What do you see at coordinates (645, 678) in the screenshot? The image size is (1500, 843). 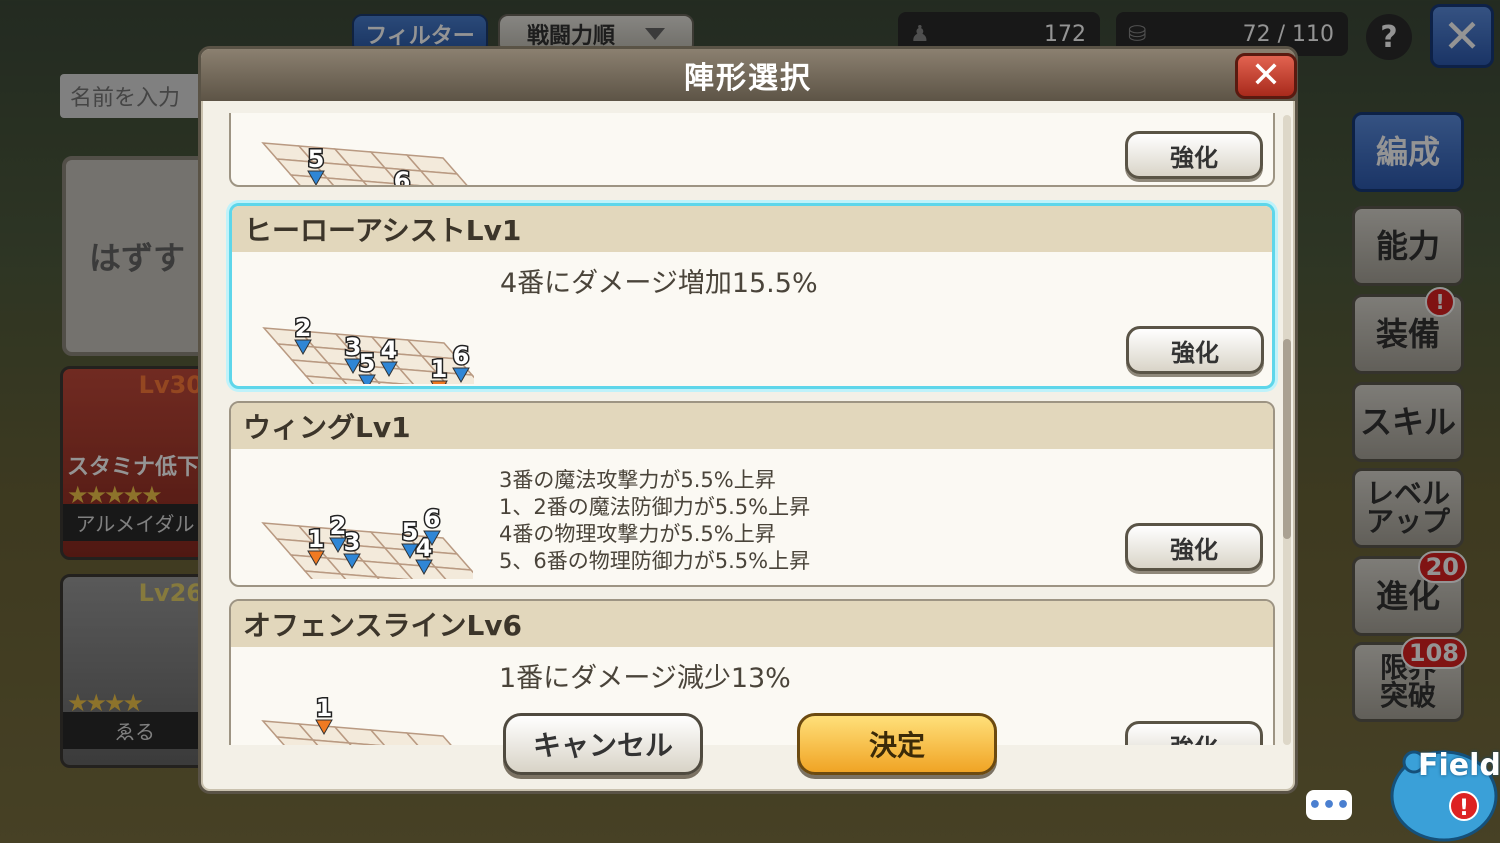 I see `formation-description: 1番にダメージ減少13%` at bounding box center [645, 678].